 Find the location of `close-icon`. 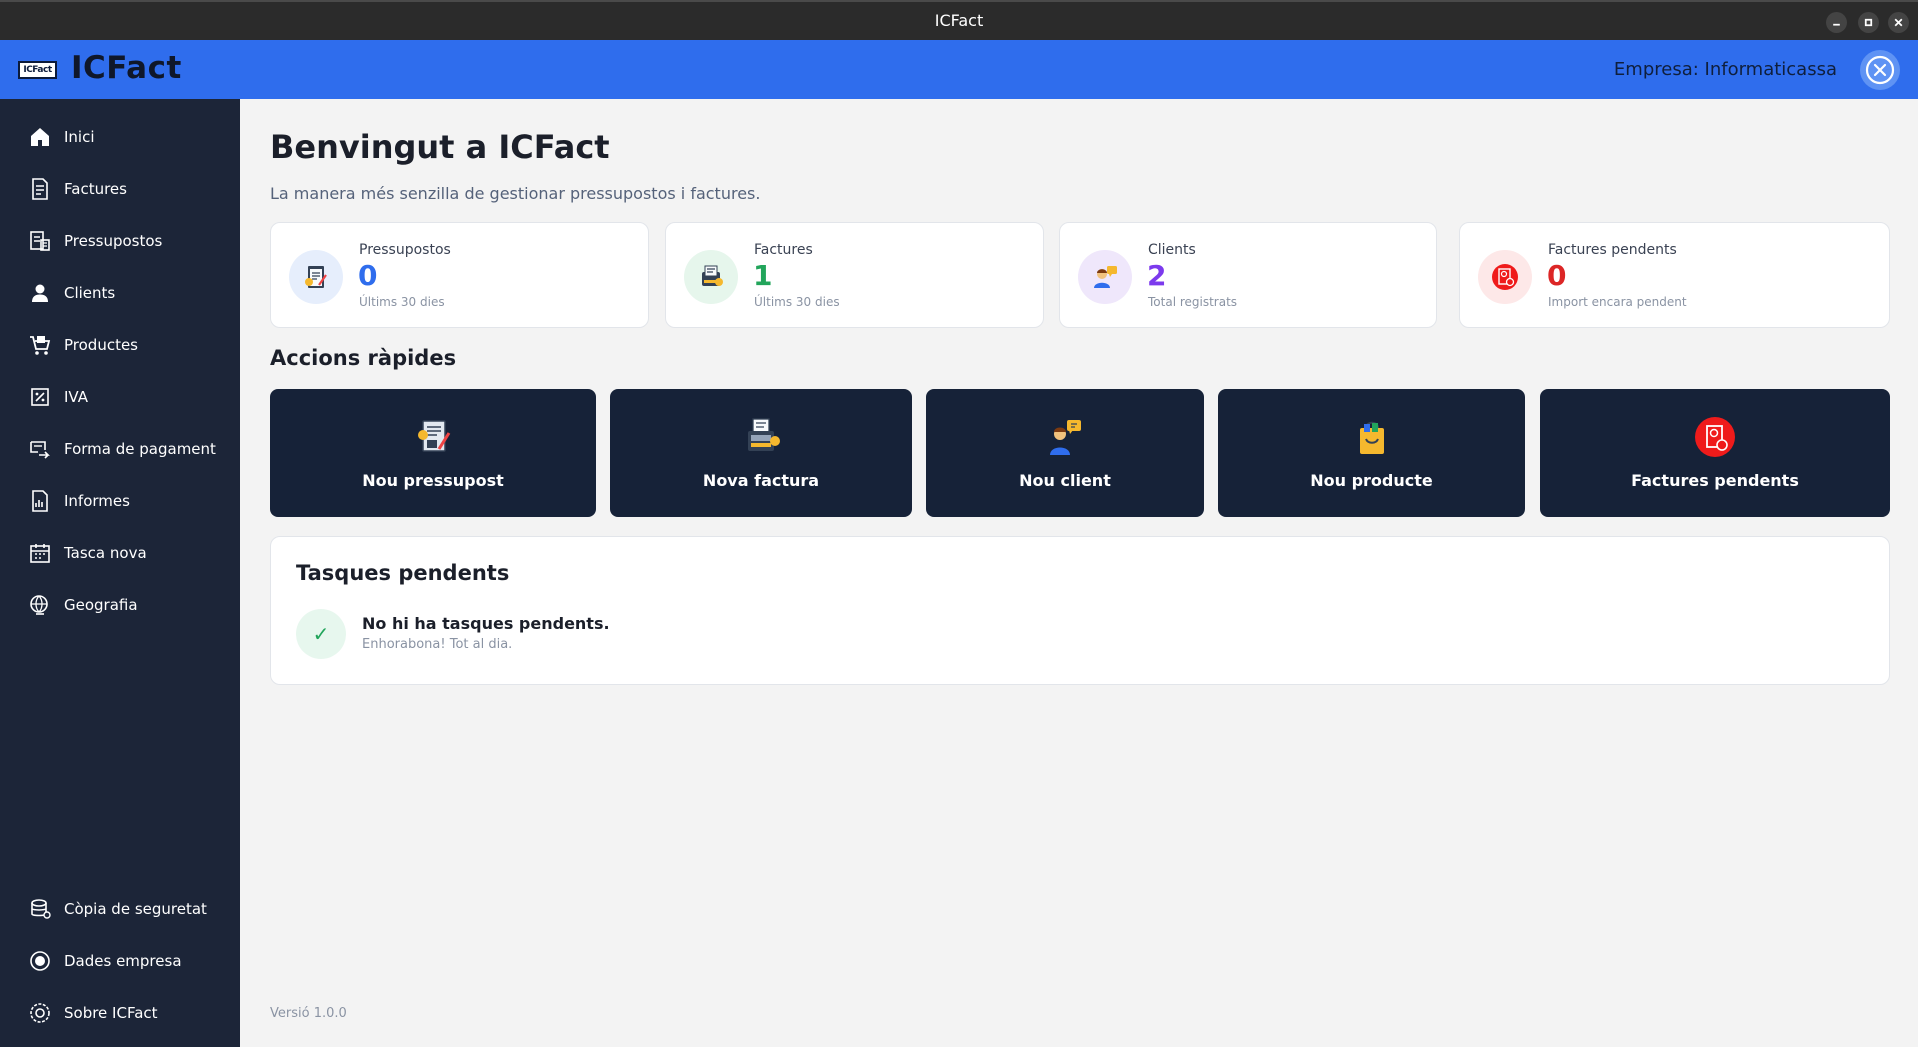

close-icon is located at coordinates (1898, 22).